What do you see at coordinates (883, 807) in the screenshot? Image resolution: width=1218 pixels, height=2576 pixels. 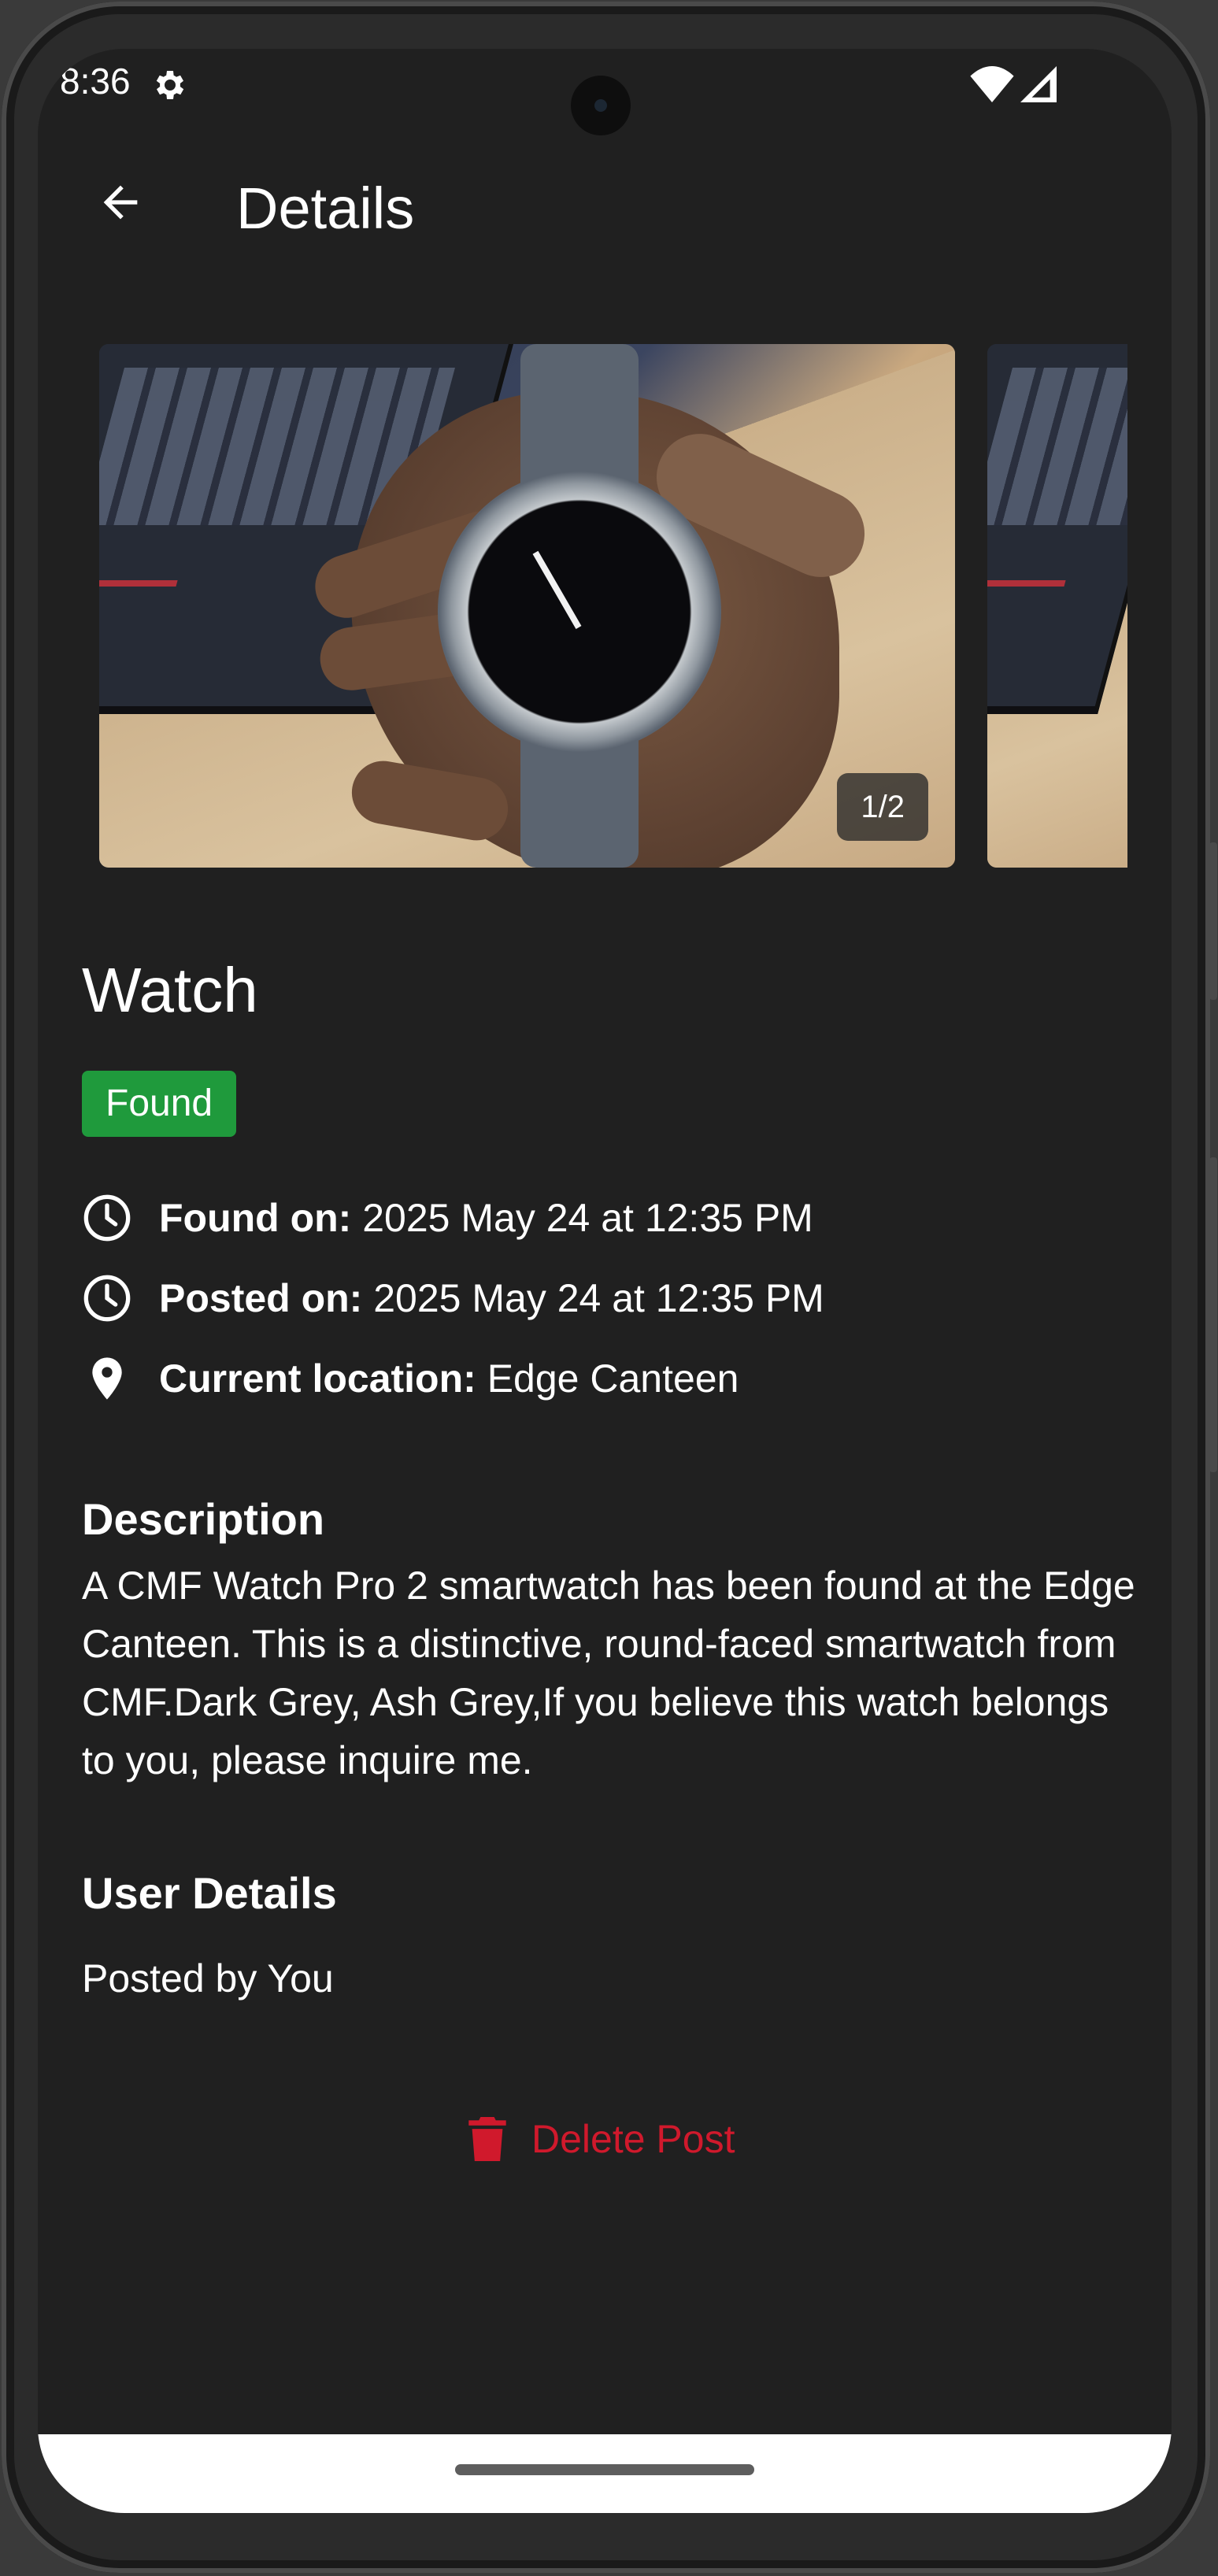 I see `image-counter: 1/2` at bounding box center [883, 807].